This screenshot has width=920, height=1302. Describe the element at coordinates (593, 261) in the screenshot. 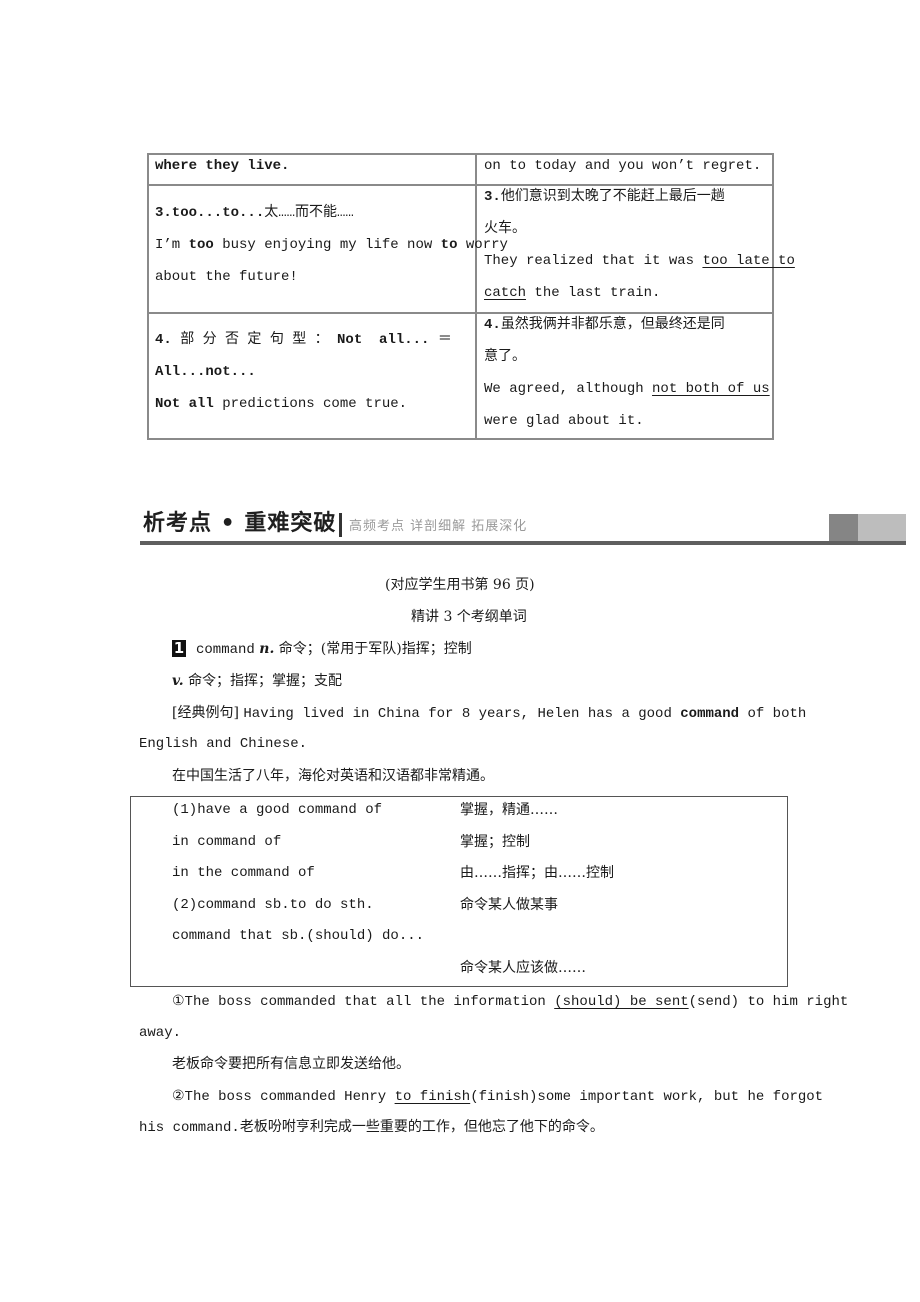

I see `cell-text: They realized that it was` at that location.